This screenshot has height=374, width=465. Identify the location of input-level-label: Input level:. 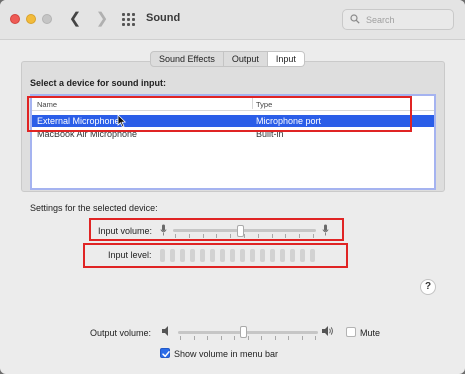
(130, 255).